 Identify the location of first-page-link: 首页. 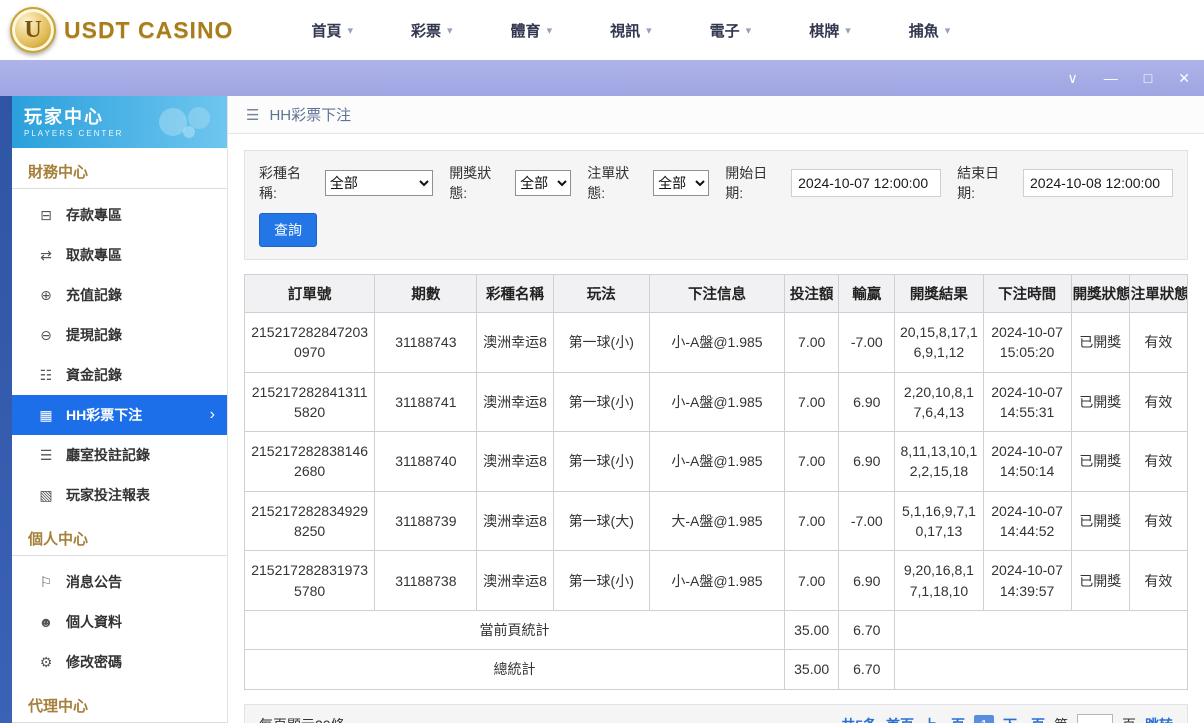
(900, 719).